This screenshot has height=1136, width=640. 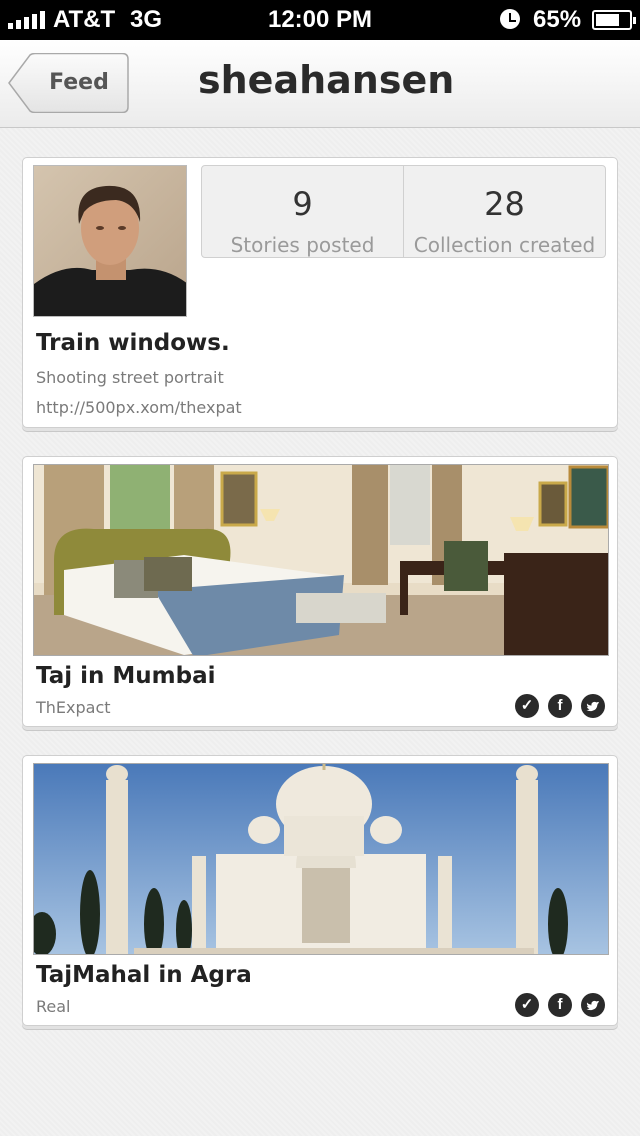 I want to click on stat-label: Stories posted, so click(x=302, y=245).